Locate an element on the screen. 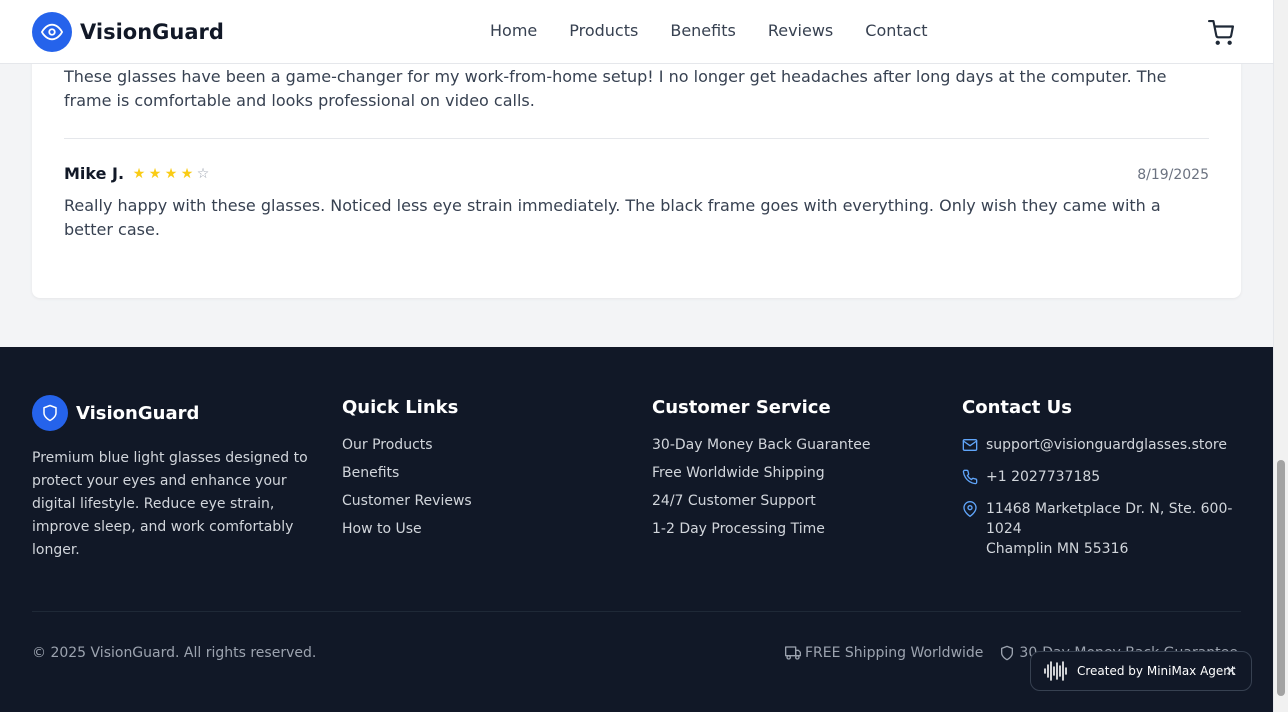 The width and height of the screenshot is (1288, 712). service-item: Free Worldwide Shipping is located at coordinates (738, 473).